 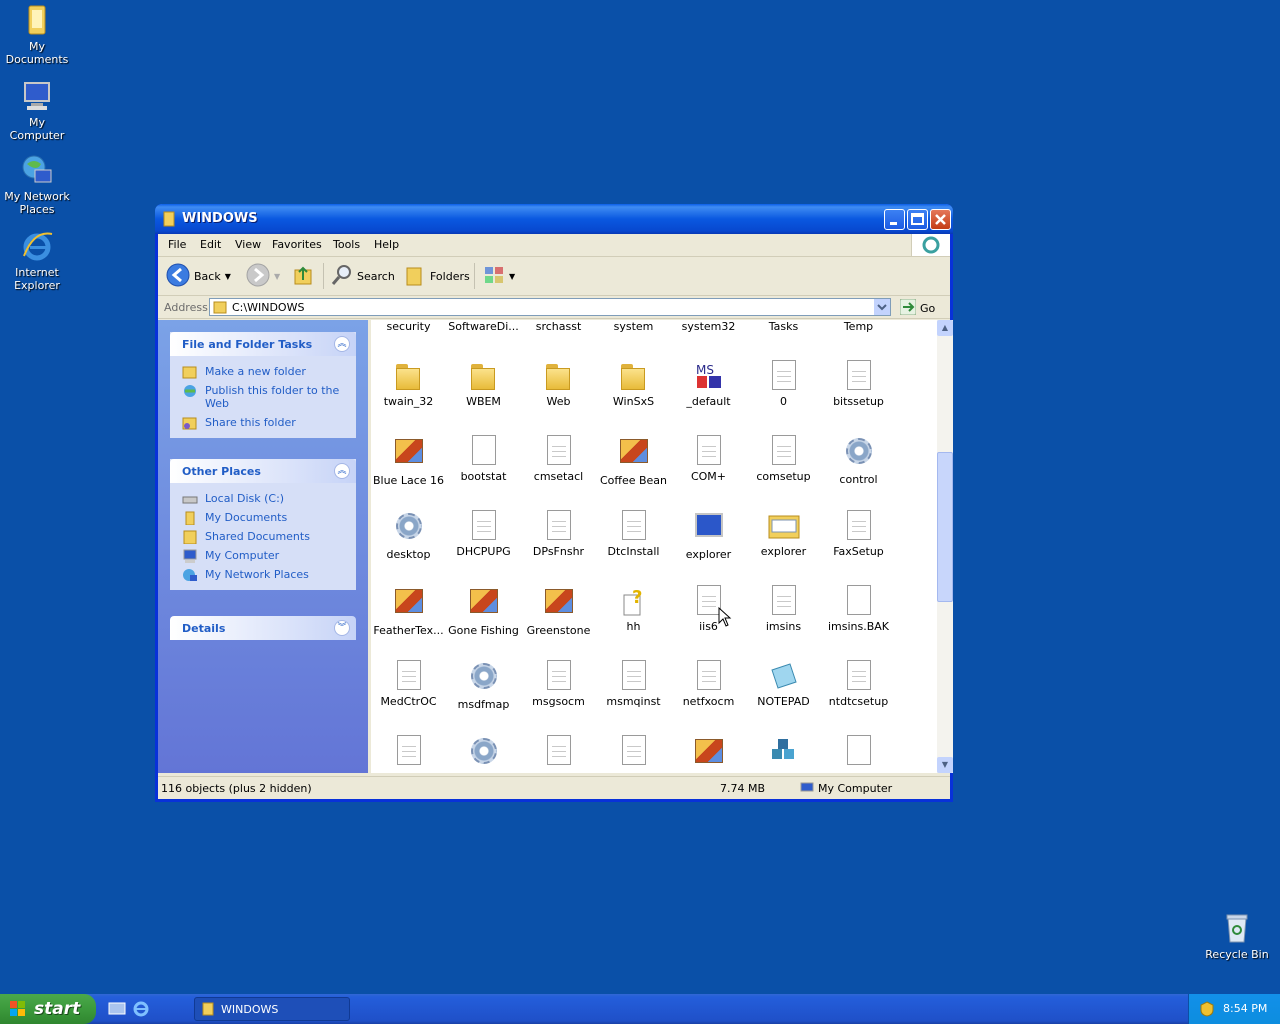 What do you see at coordinates (945, 527) in the screenshot?
I see `scroll-thumb` at bounding box center [945, 527].